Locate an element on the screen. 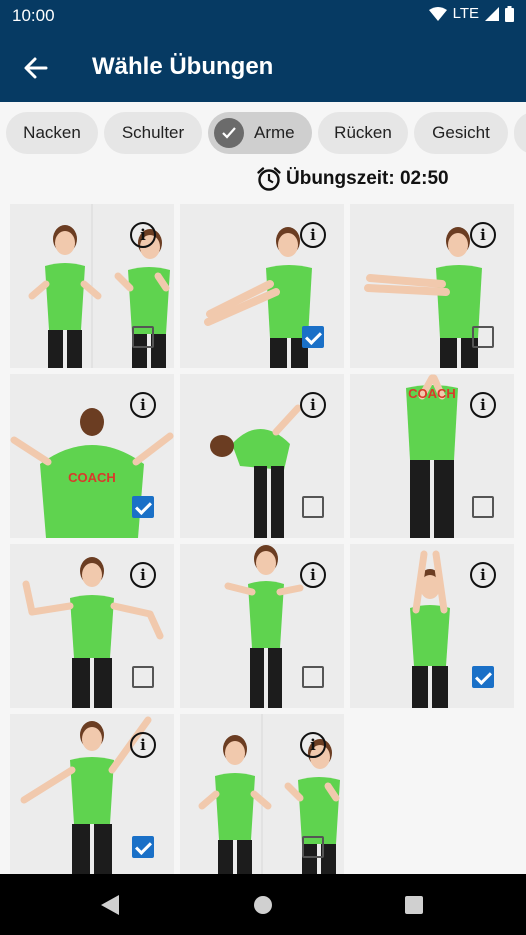  signal-icon is located at coordinates (492, 13).